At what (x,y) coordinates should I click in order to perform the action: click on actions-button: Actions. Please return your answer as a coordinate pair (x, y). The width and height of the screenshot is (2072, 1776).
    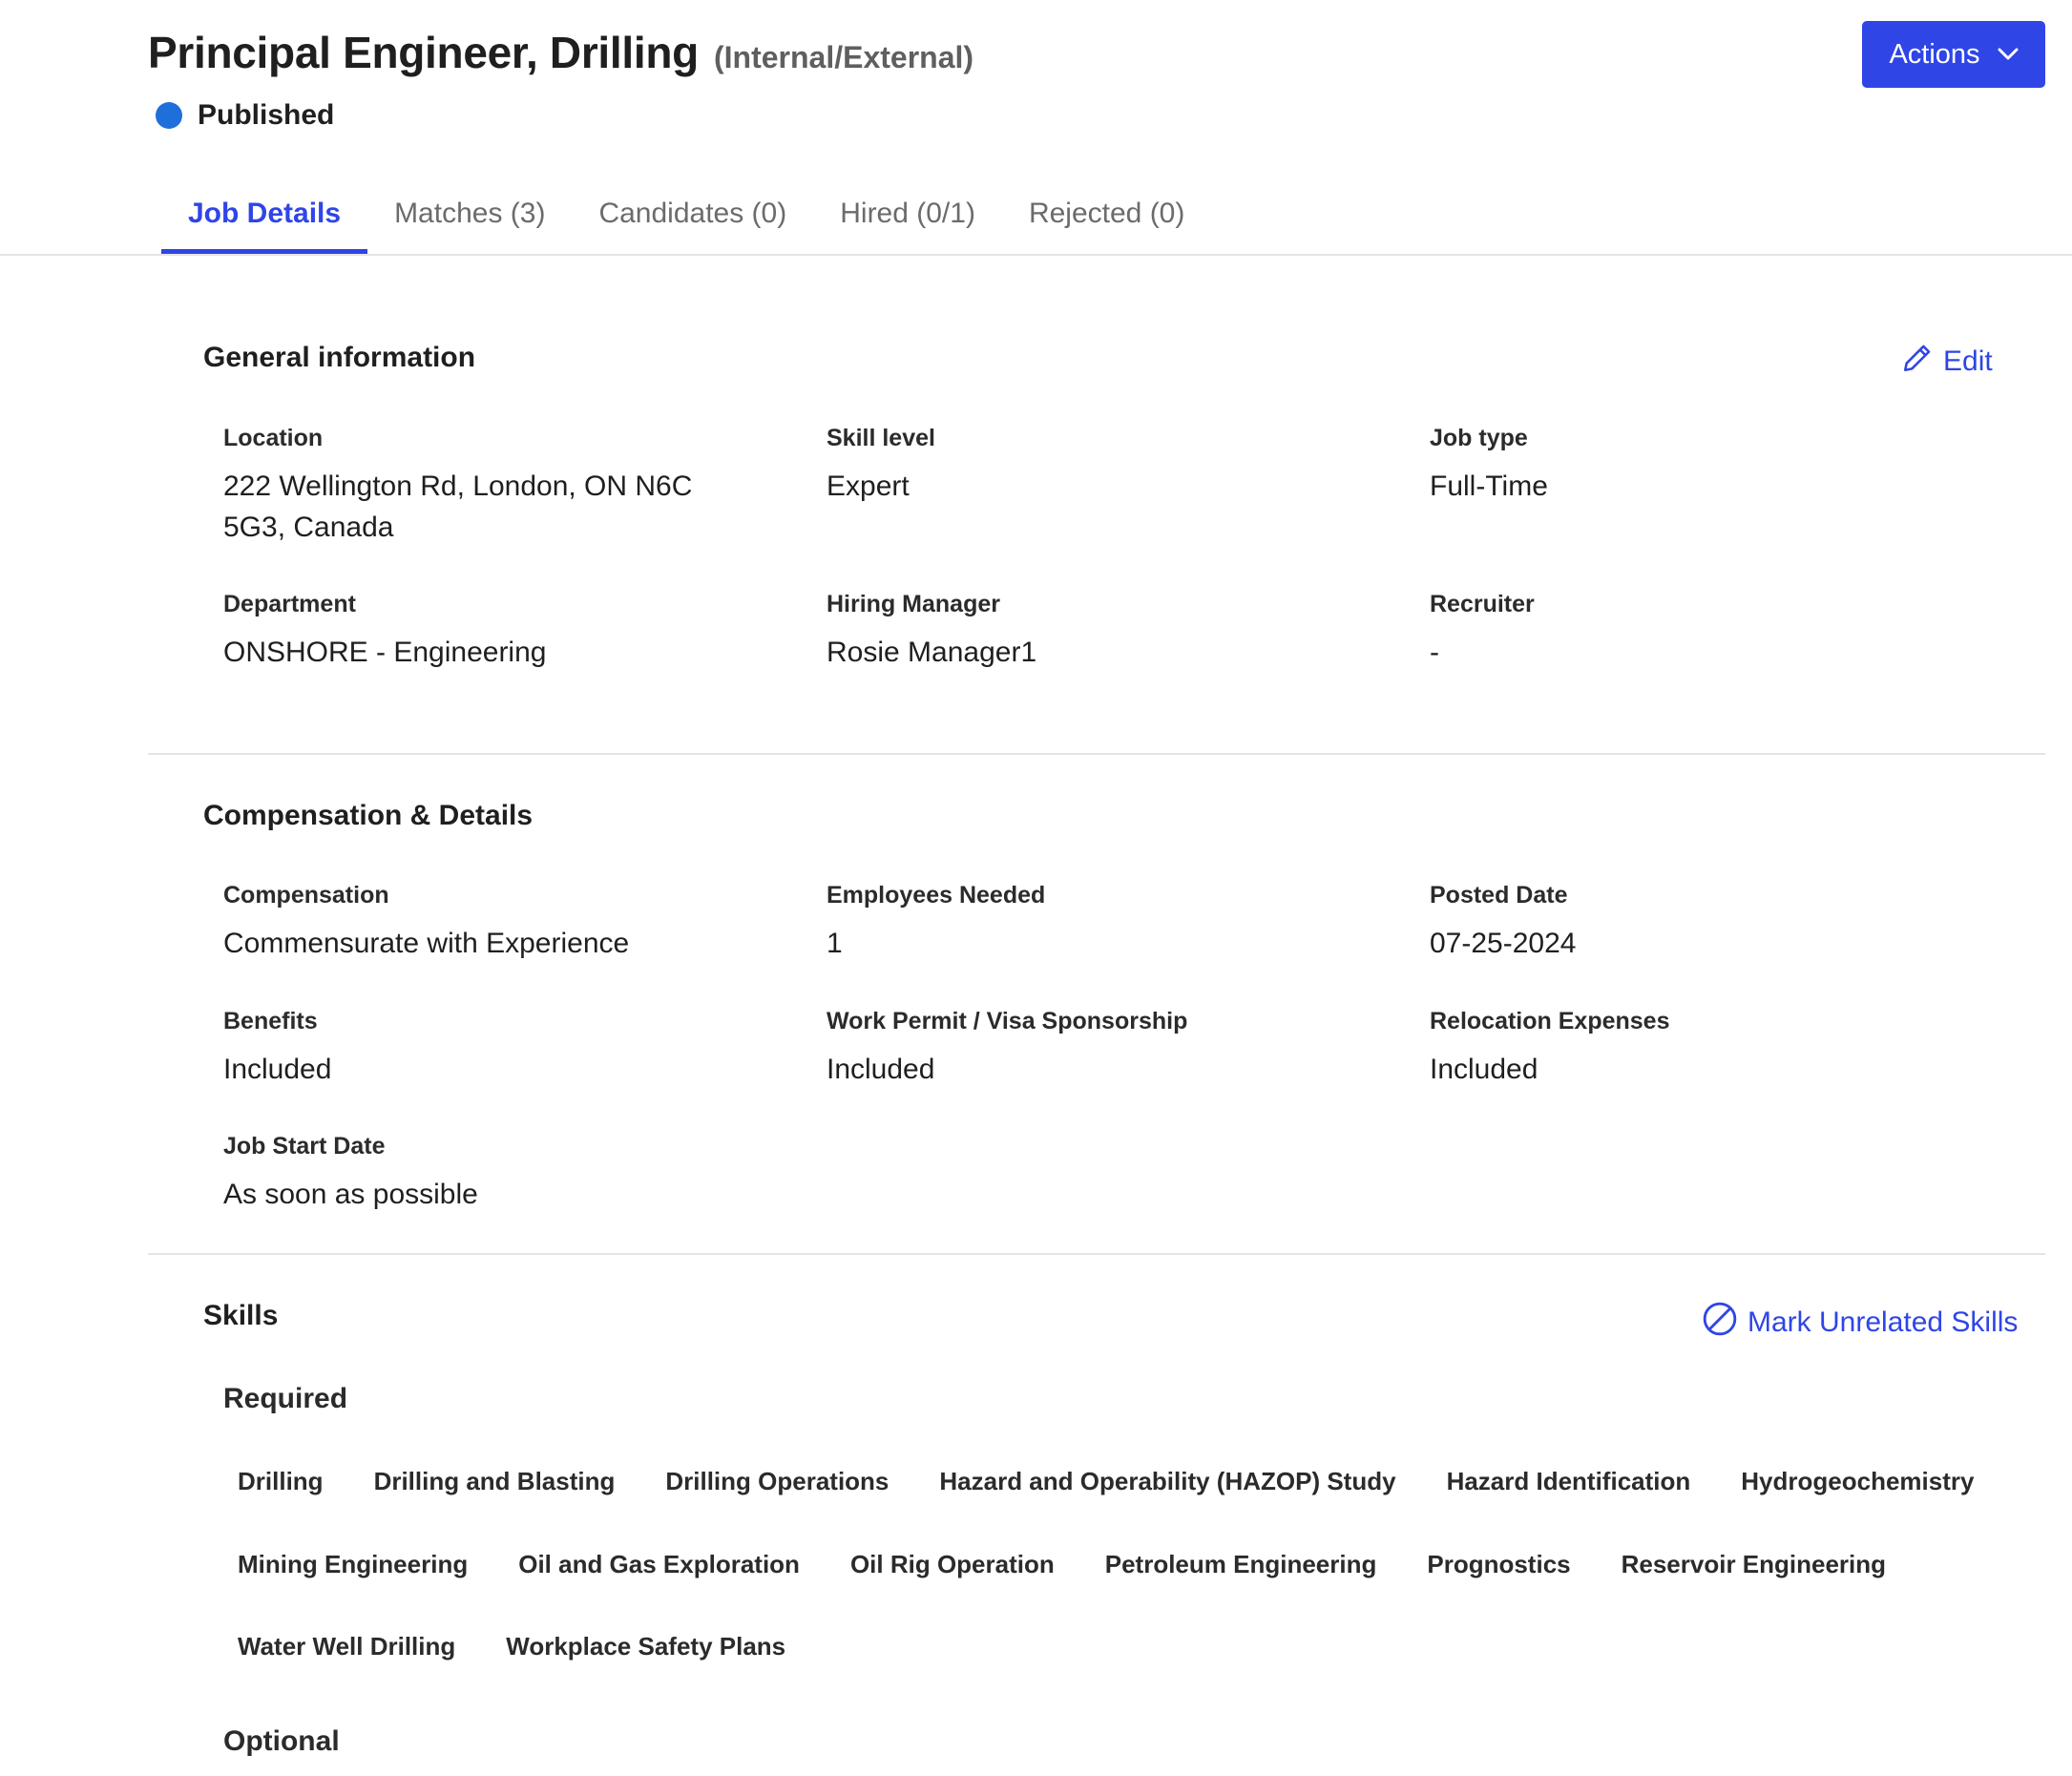
    Looking at the image, I should click on (1953, 55).